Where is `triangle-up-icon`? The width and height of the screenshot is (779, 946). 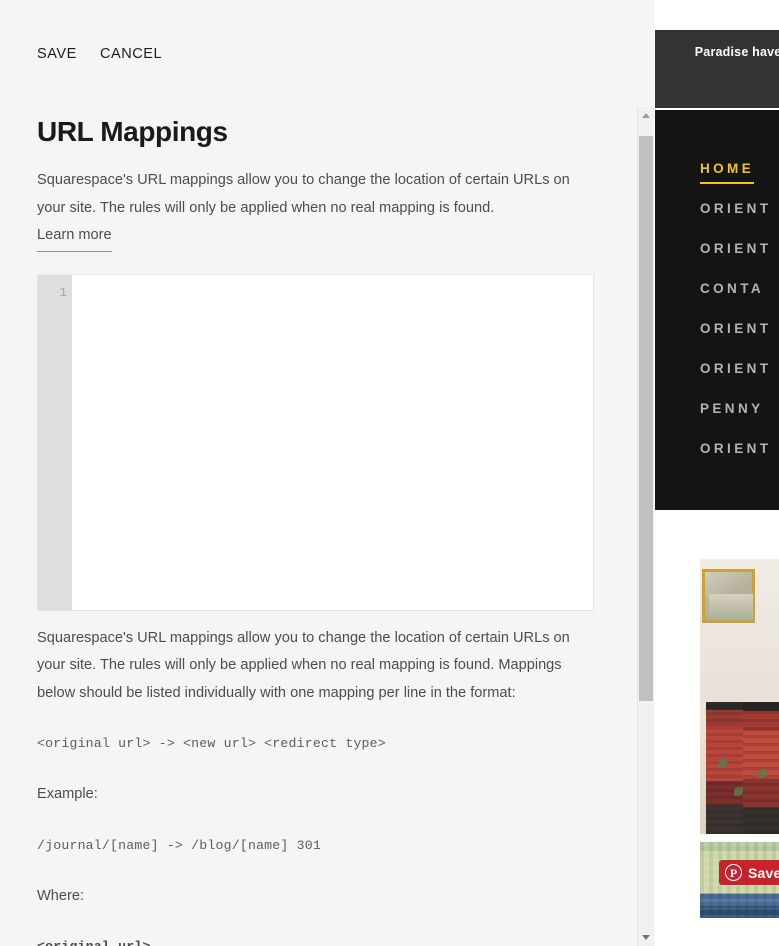
triangle-up-icon is located at coordinates (646, 115).